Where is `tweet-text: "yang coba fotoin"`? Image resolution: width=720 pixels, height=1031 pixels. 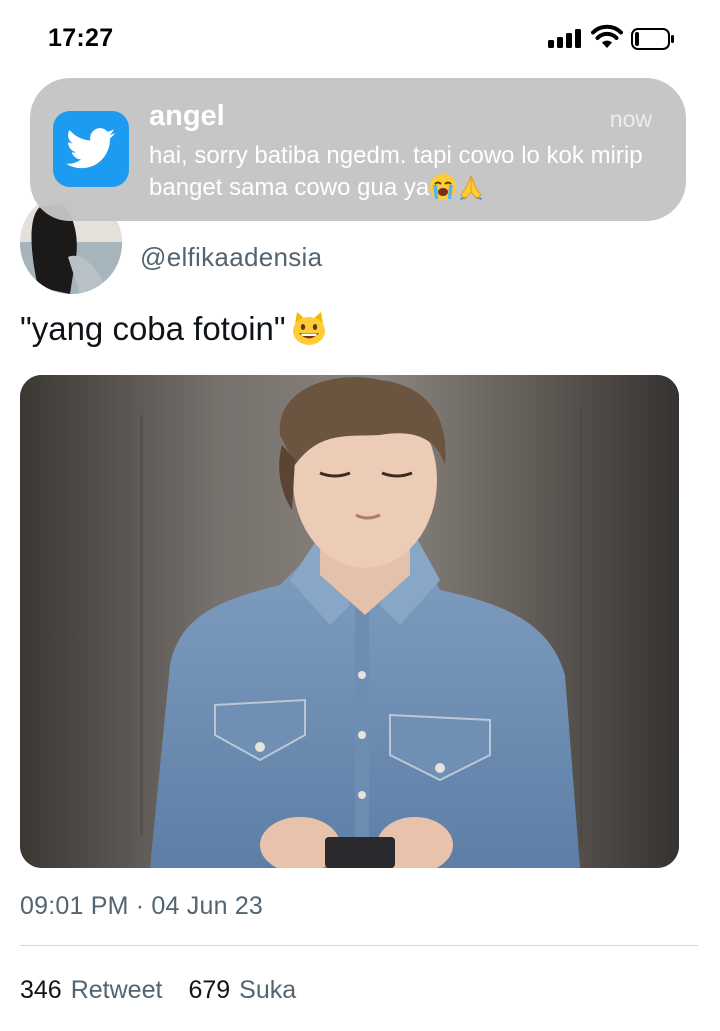
tweet-text: "yang coba fotoin" is located at coordinates (174, 329).